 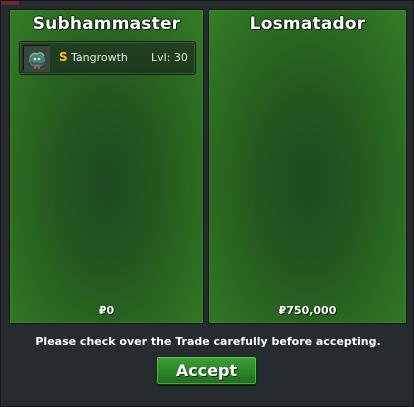 I want to click on right-player-name: Losmatador, so click(x=307, y=24).